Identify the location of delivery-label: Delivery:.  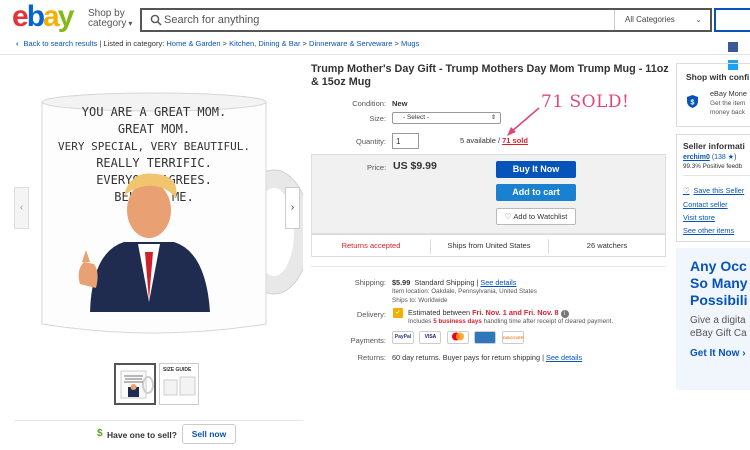
(371, 314).